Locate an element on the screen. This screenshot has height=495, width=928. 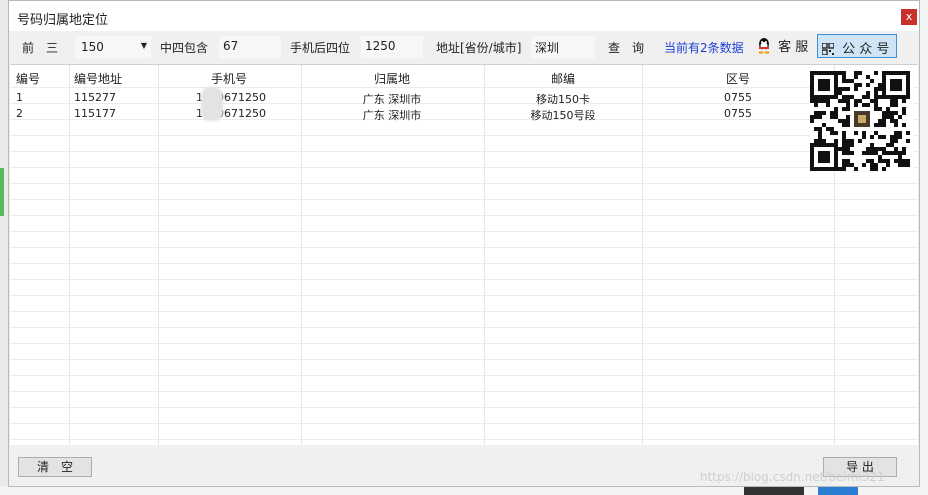
middle-label: 中四包含 is located at coordinates (184, 48).